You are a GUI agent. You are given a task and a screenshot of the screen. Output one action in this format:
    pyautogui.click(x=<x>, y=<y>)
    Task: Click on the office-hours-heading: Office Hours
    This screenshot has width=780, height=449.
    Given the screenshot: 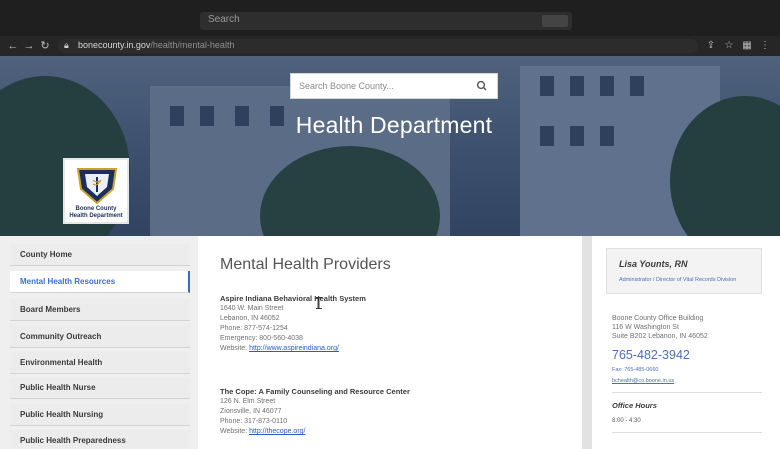 What is the action you would take?
    pyautogui.click(x=634, y=405)
    